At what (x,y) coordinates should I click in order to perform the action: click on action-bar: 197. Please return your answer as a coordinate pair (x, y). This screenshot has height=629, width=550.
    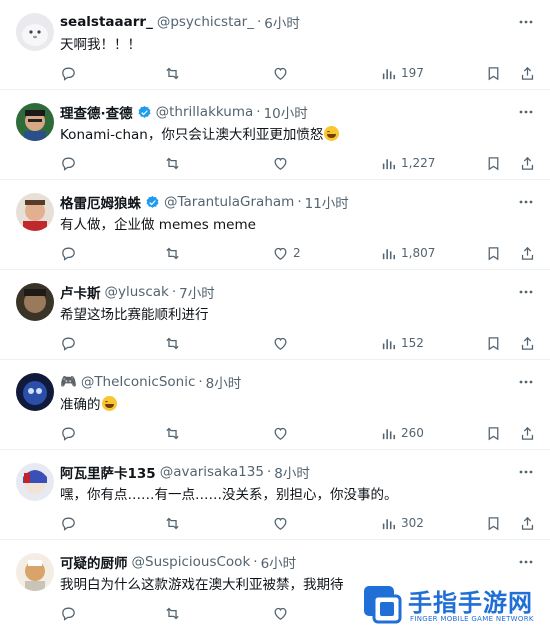
    Looking at the image, I should click on (299, 73).